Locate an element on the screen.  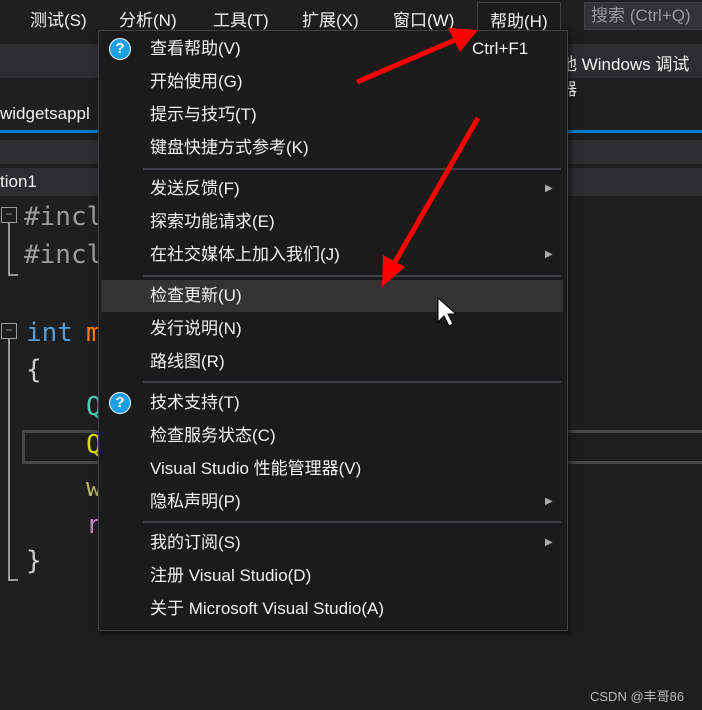
arrow-to-check-updates is located at coordinates (436, 190).